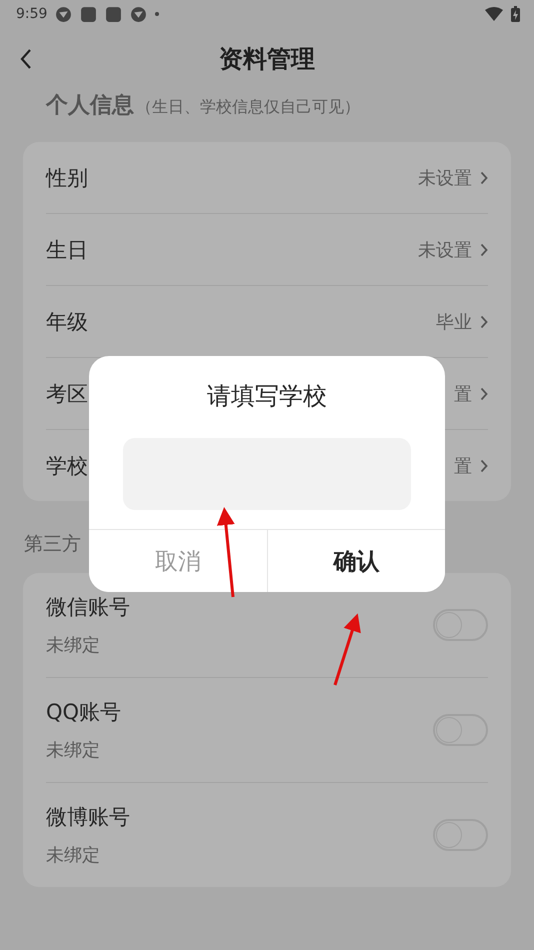  Describe the element at coordinates (26, 59) in the screenshot. I see `back-icon` at that location.